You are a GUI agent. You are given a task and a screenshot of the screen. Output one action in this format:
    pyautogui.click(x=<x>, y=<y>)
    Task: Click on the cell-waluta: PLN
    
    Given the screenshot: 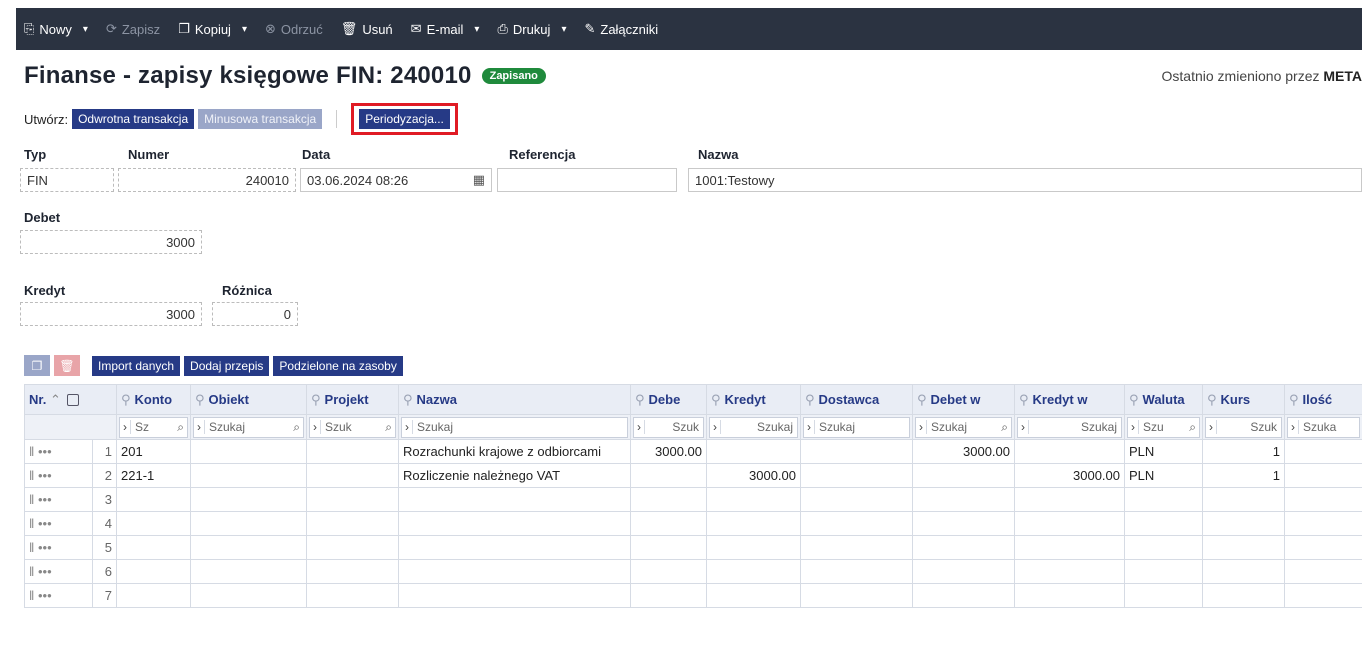 What is the action you would take?
    pyautogui.click(x=1163, y=451)
    